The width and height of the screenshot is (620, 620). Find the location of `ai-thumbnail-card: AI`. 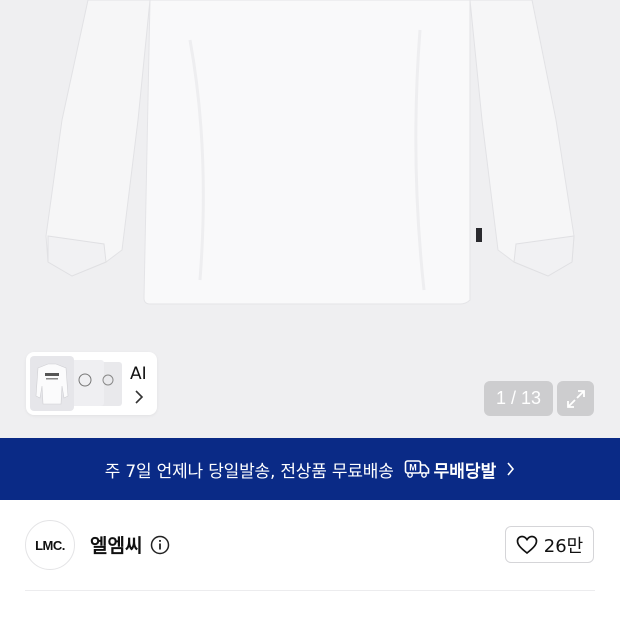

ai-thumbnail-card: AI is located at coordinates (91, 383).